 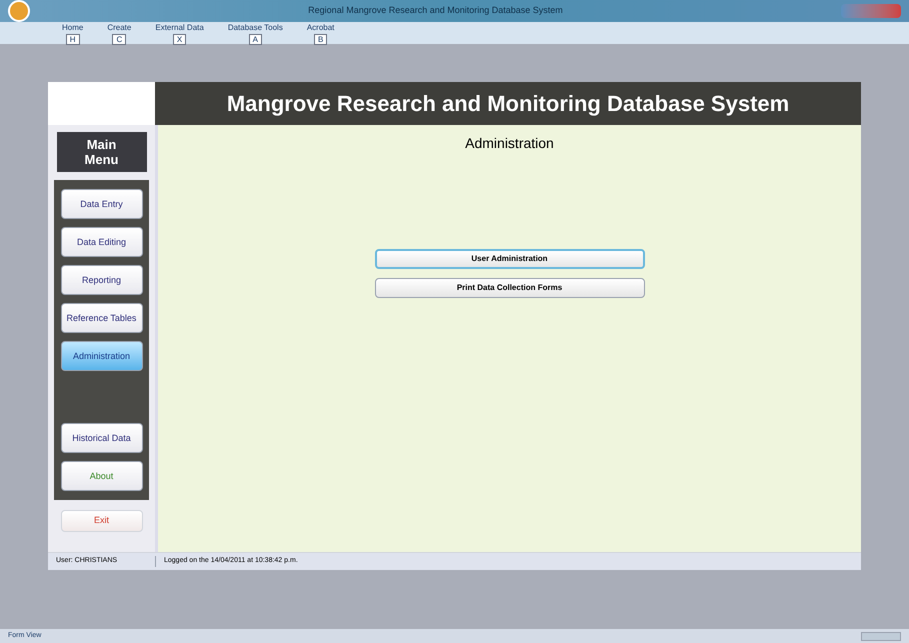 What do you see at coordinates (508, 103) in the screenshot?
I see `header-bar: Mangrove Research and Monitoring Database System` at bounding box center [508, 103].